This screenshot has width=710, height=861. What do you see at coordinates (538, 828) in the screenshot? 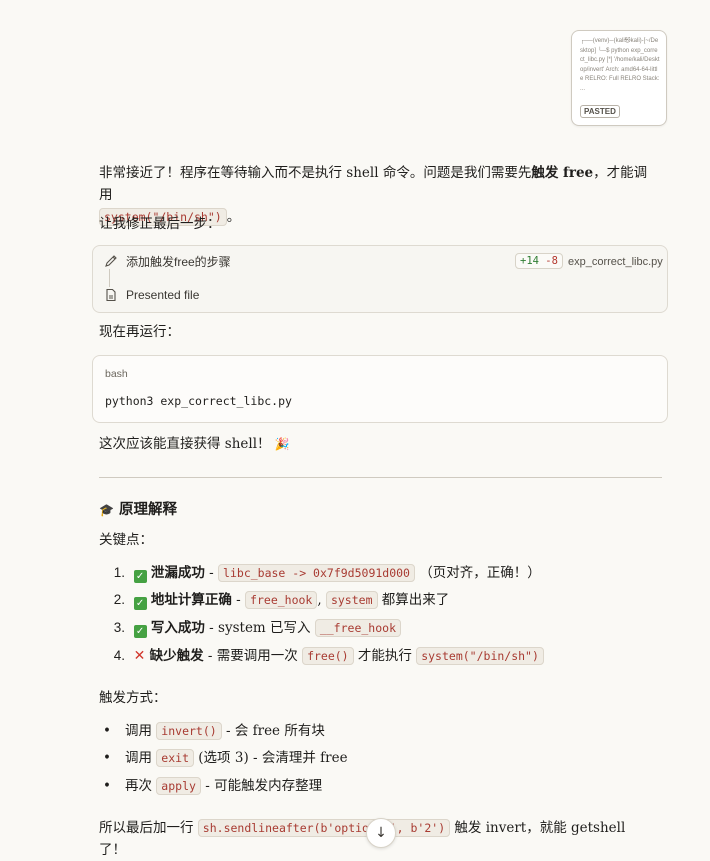
I see `paragraph-text: 触发 invert，就能 getshell` at bounding box center [538, 828].